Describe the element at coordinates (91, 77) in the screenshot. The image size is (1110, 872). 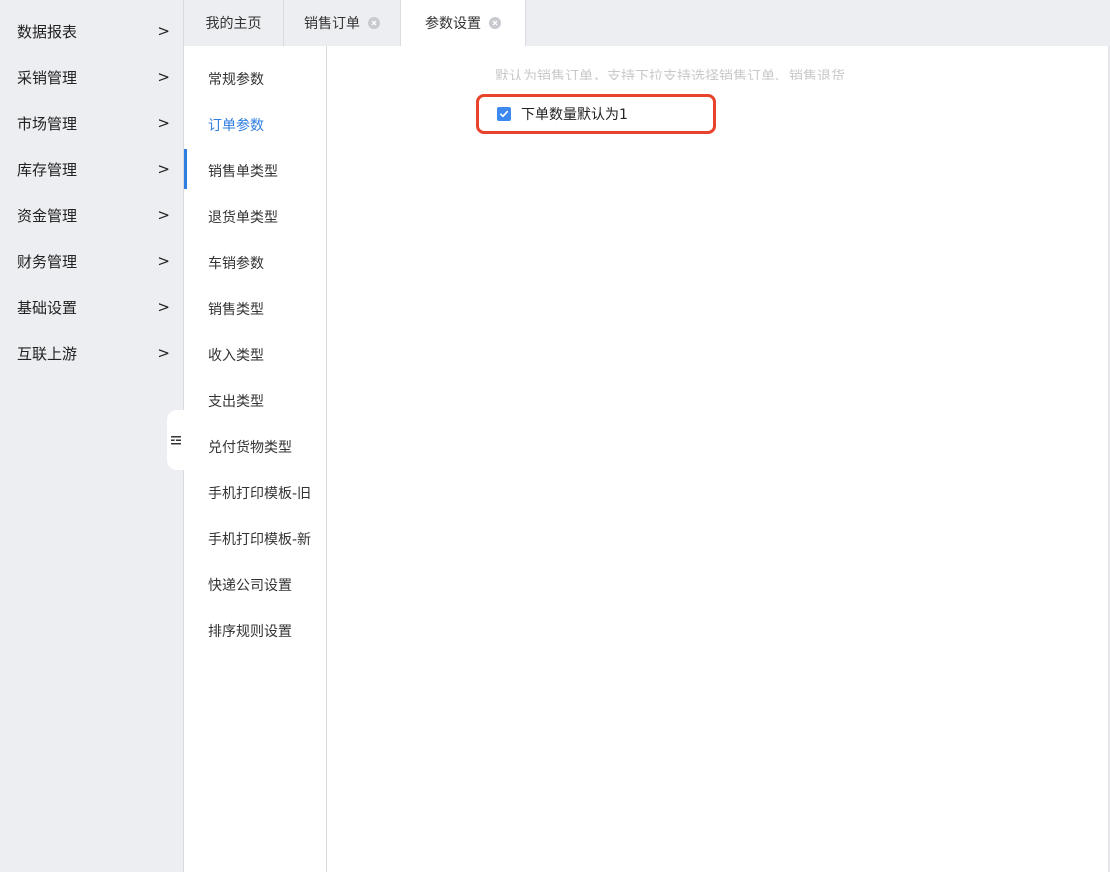
I see `sidebar-item-purchase-sales: 采销管理 >` at that location.